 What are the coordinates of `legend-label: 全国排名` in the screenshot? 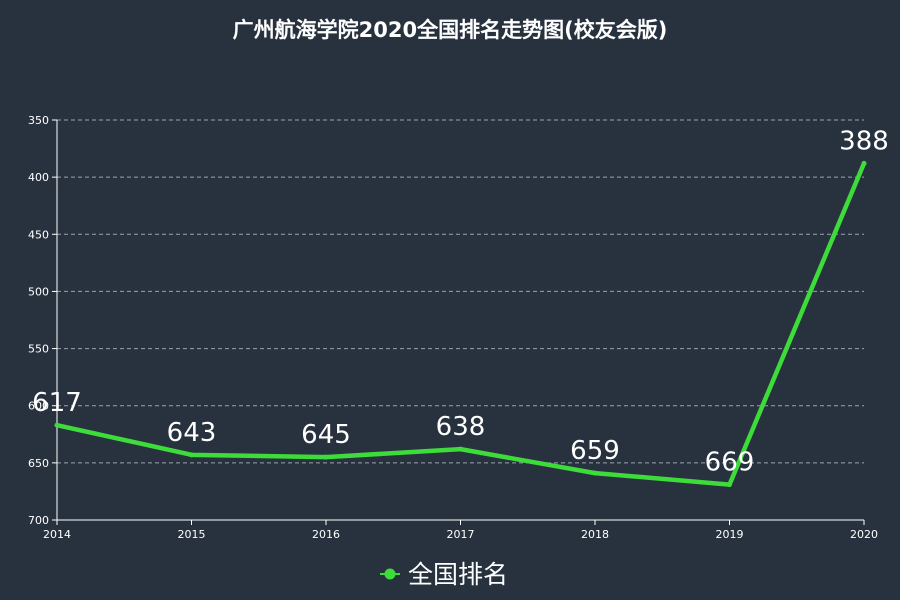 It's located at (458, 574).